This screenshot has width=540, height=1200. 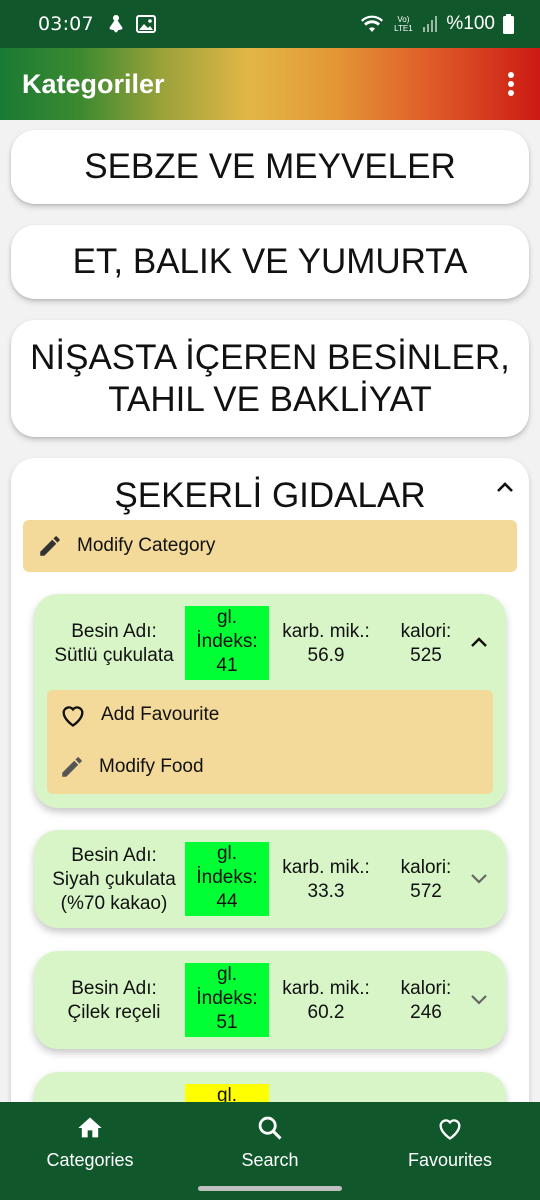 I want to click on add-favourite-label: Add Favourite, so click(x=160, y=714).